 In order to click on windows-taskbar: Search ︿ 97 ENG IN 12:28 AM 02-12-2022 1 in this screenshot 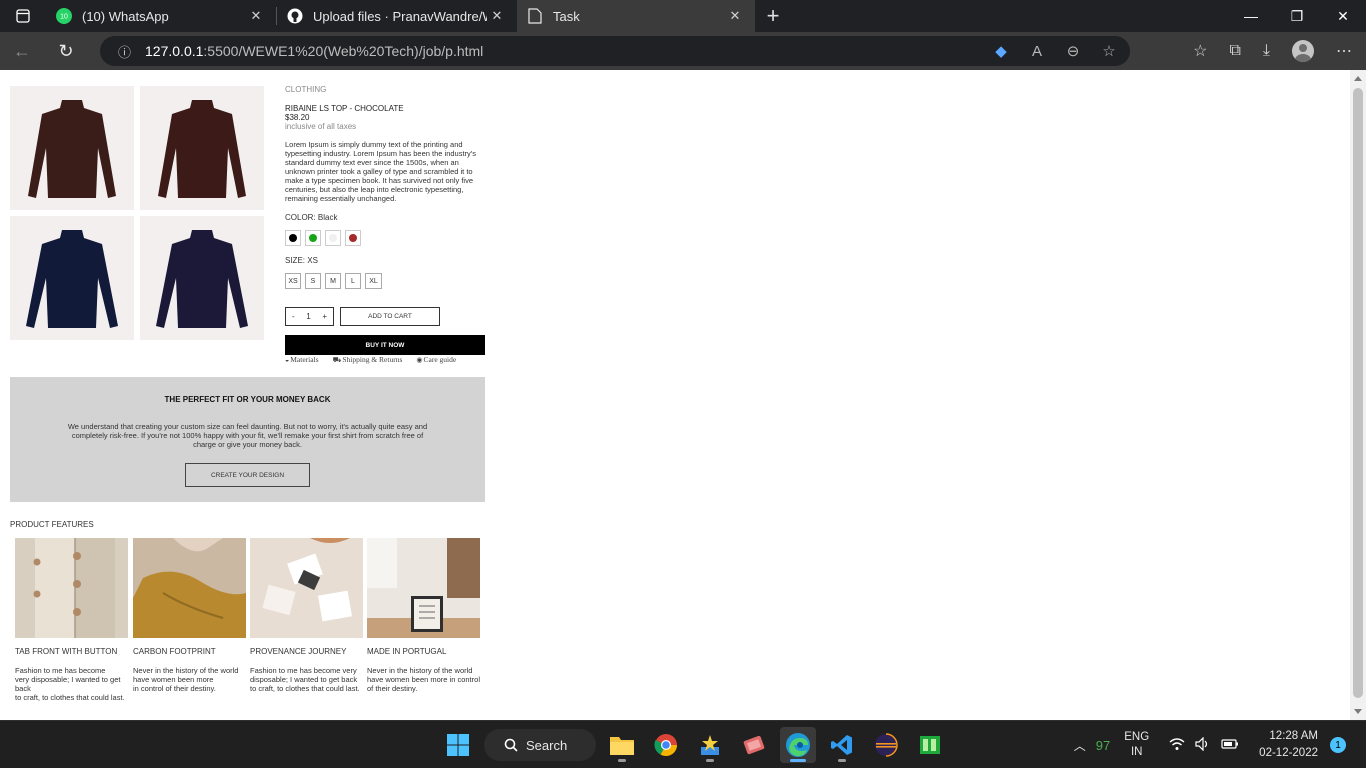, I will do `click(683, 744)`.